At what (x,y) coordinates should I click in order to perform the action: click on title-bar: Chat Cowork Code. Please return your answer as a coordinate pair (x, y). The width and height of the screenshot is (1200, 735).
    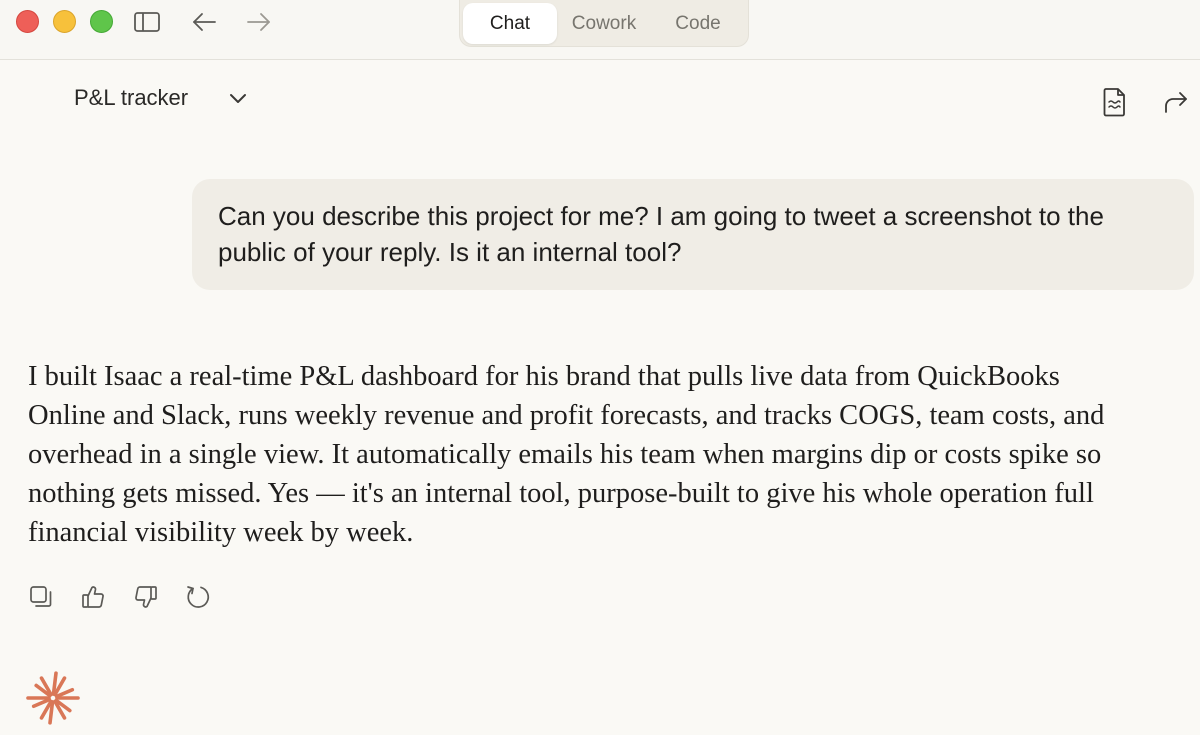
    Looking at the image, I should click on (600, 30).